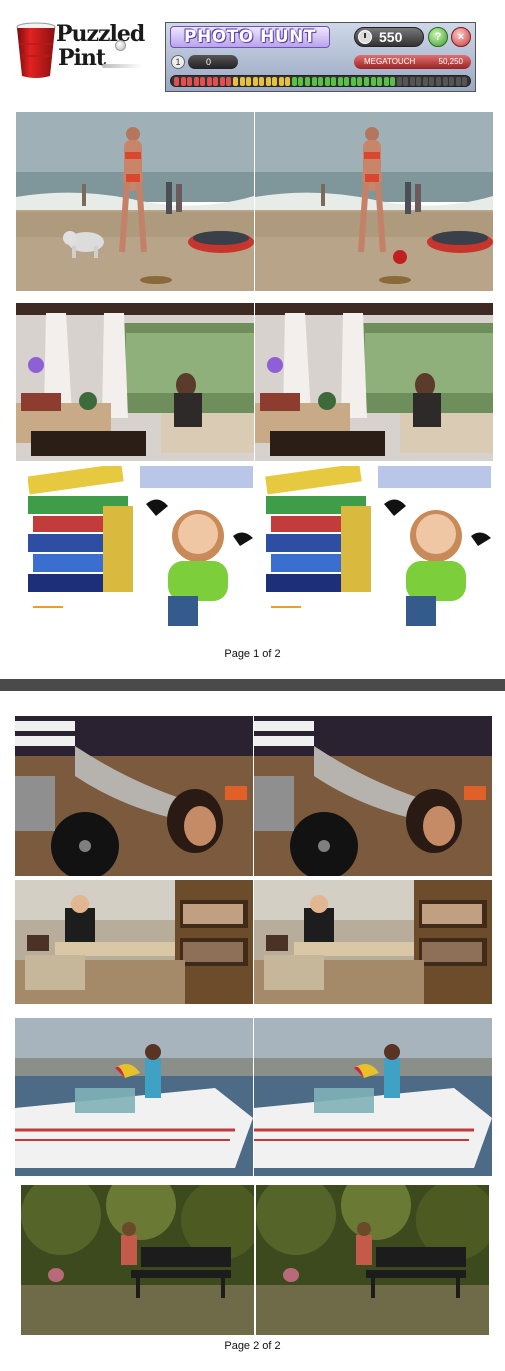  Describe the element at coordinates (438, 37) in the screenshot. I see `hint-icon: ?` at that location.